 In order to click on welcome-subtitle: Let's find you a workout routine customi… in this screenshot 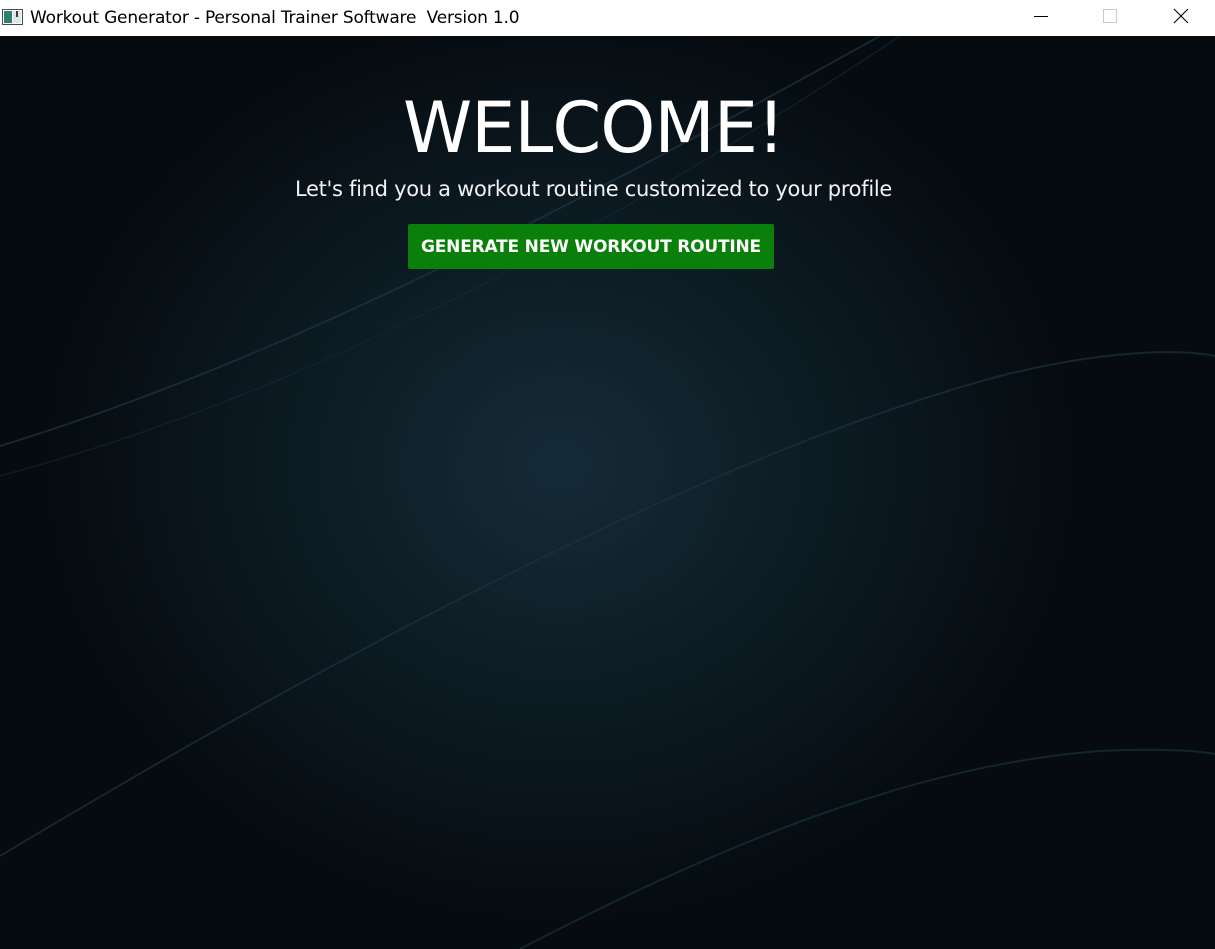, I will do `click(593, 189)`.